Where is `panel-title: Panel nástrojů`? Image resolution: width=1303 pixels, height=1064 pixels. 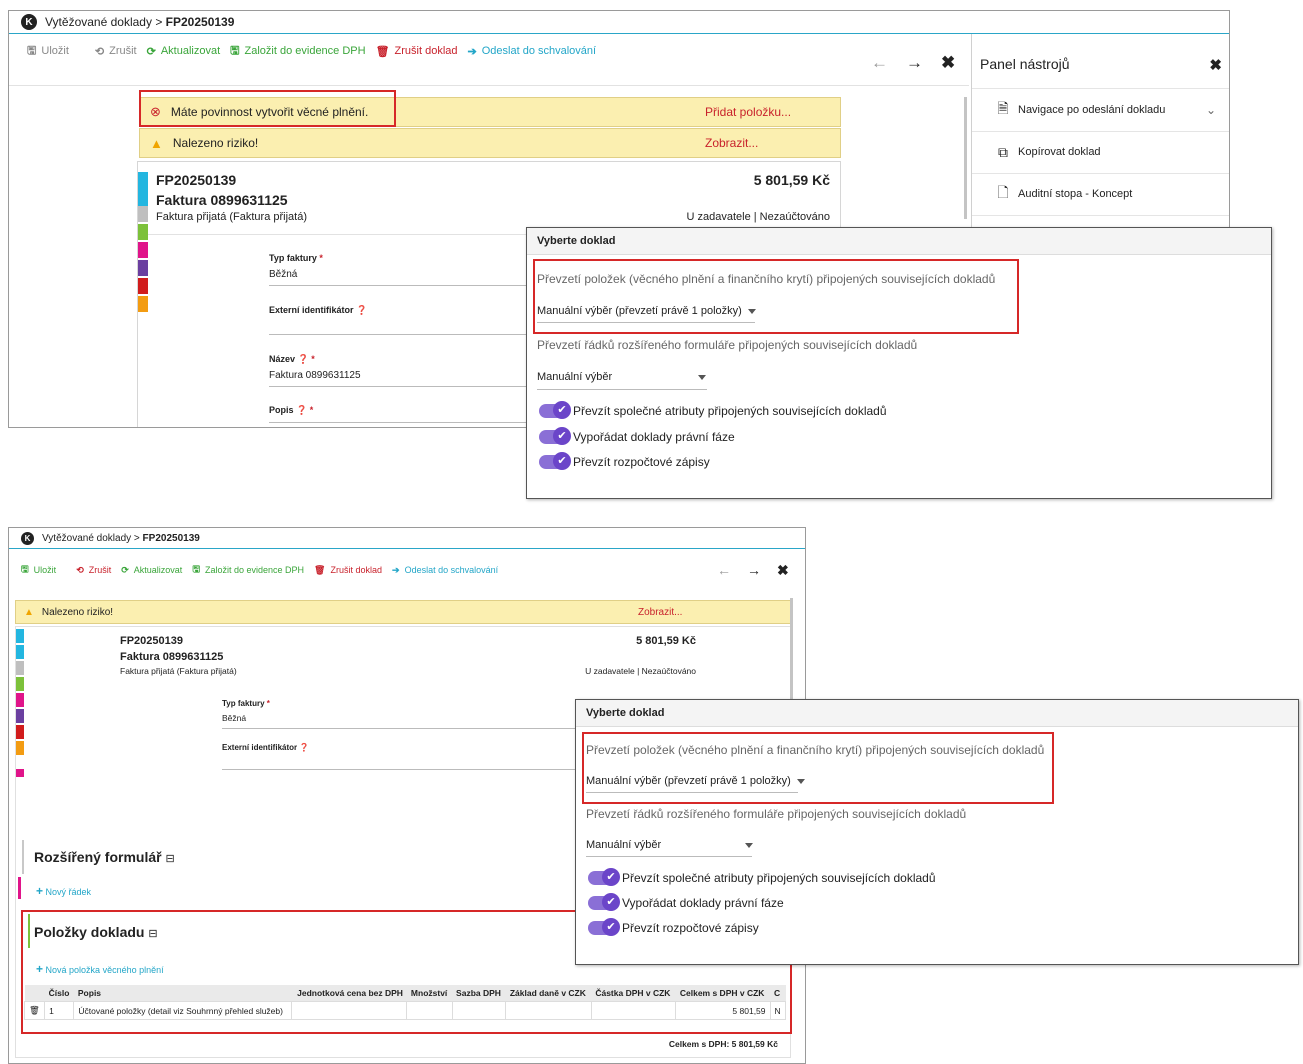 panel-title: Panel nástrojů is located at coordinates (1025, 64).